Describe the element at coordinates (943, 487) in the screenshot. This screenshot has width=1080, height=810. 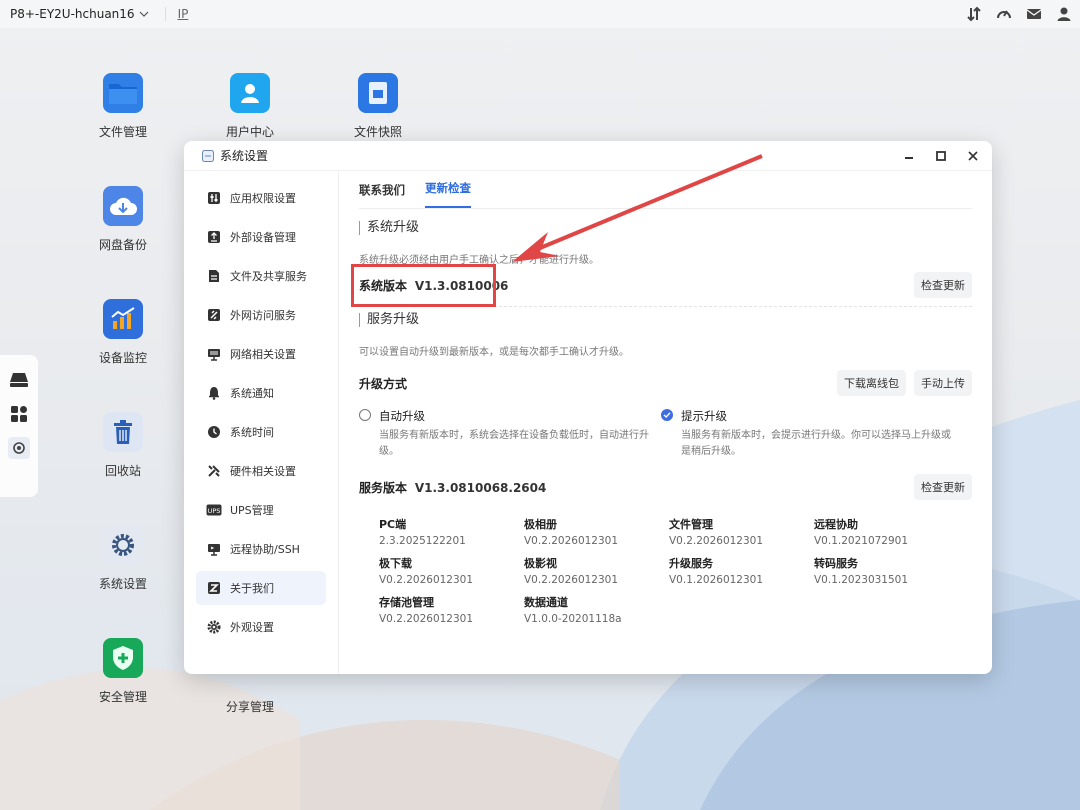
I see `service-check-update-button: 检查更新` at that location.